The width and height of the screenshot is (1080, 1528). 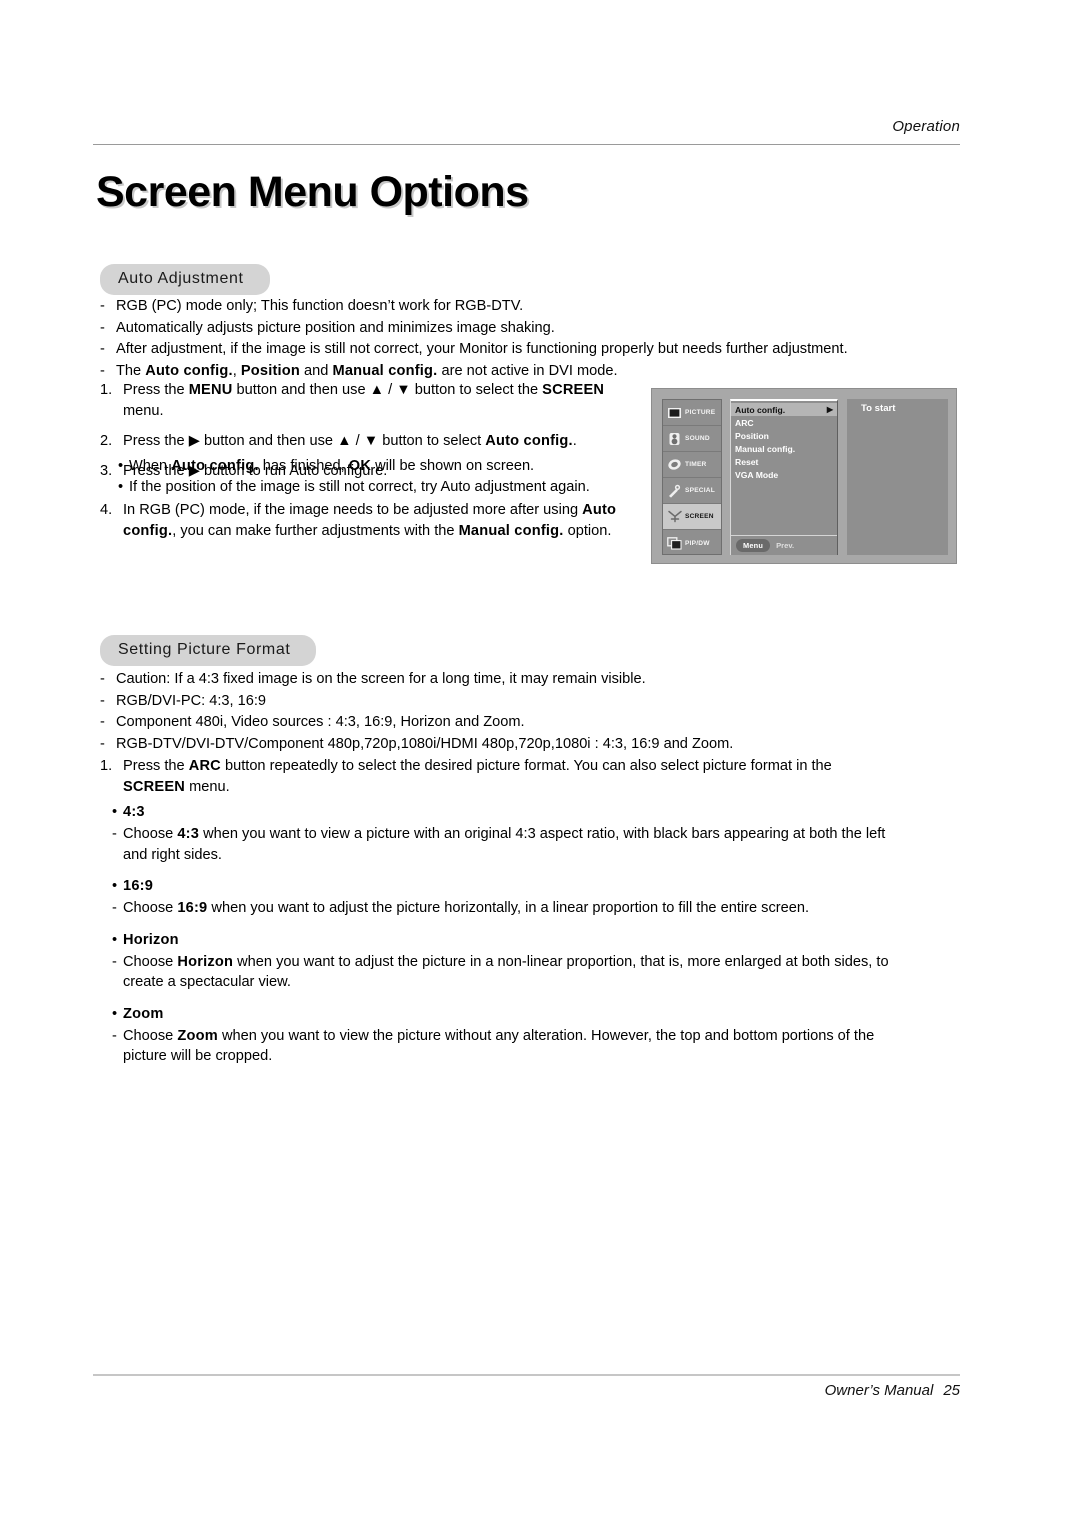 I want to click on osd-sidebar-item-pip-dw: PIP/DW, so click(x=692, y=543).